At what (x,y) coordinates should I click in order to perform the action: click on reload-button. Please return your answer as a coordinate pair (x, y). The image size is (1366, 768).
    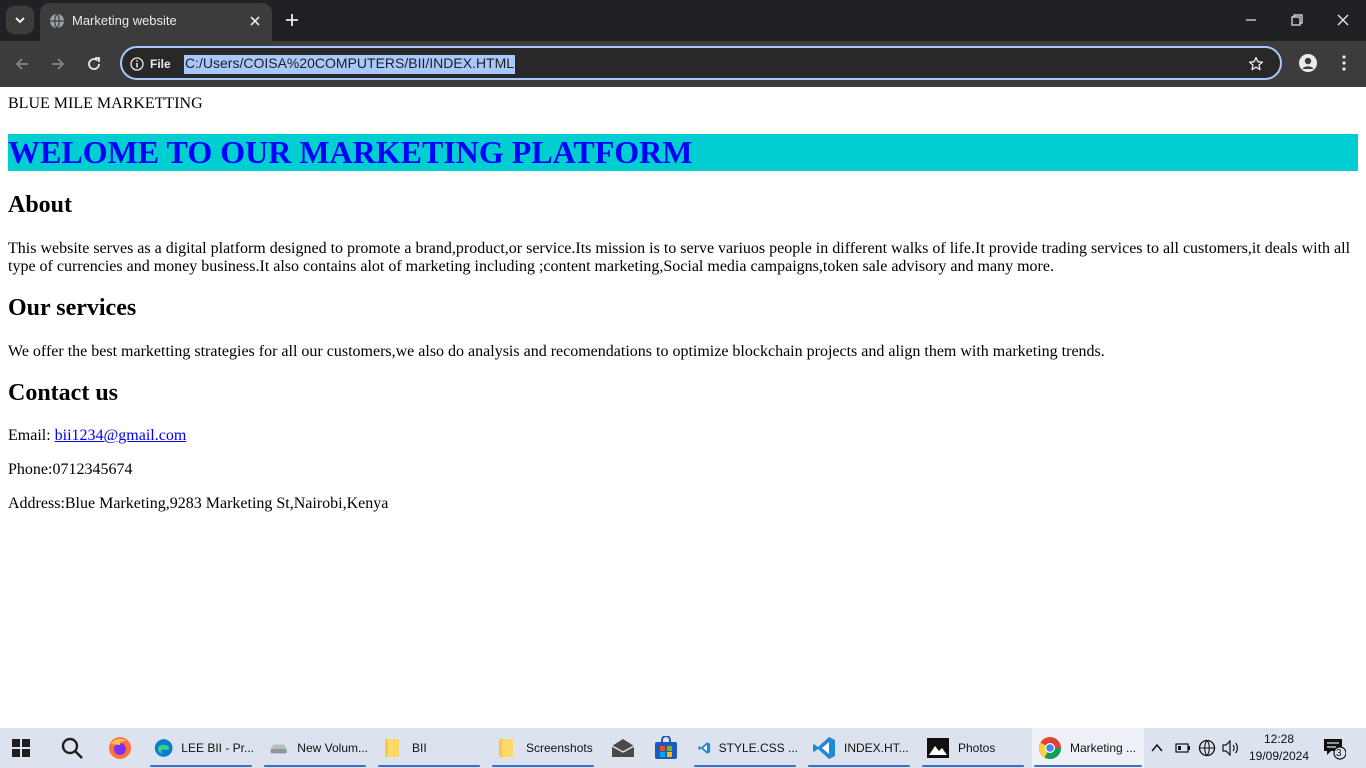
    Looking at the image, I should click on (94, 64).